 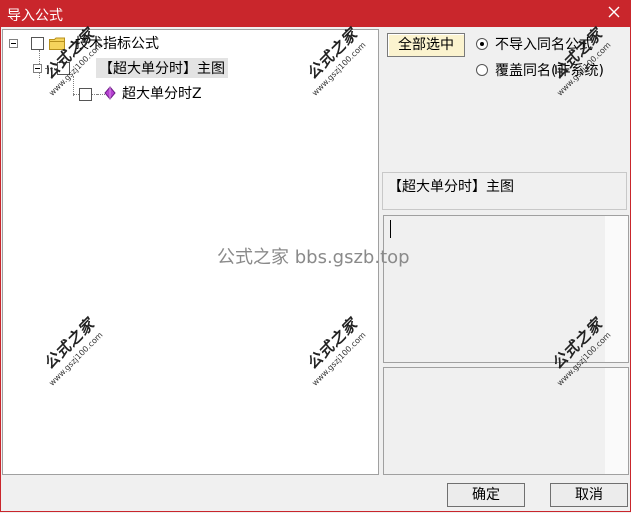 What do you see at coordinates (482, 70) in the screenshot?
I see `radio-overwrite-duplicates` at bounding box center [482, 70].